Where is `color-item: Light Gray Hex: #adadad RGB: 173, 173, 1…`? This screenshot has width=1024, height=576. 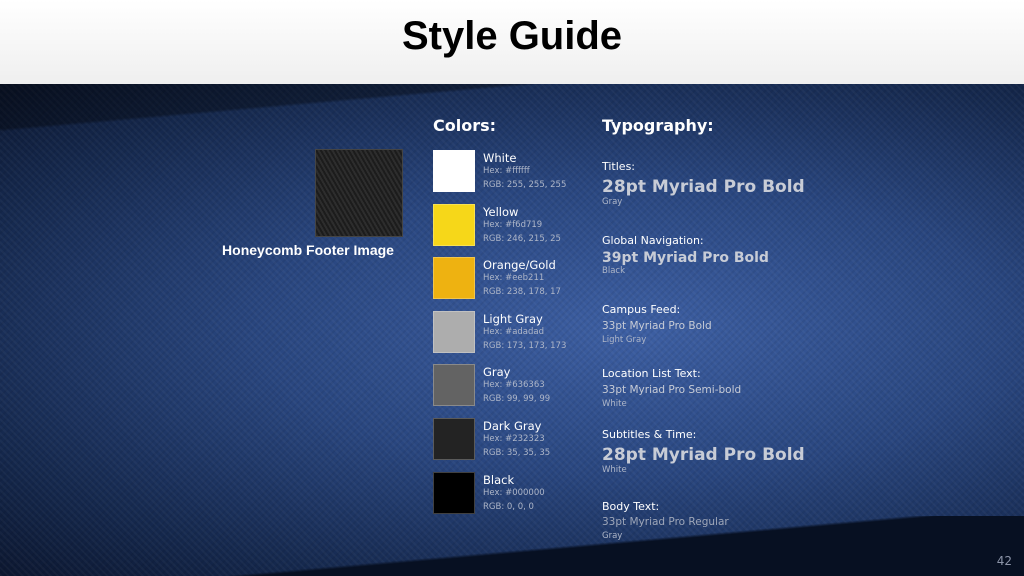 color-item: Light Gray Hex: #adadad RGB: 173, 173, 1… is located at coordinates (513, 337).